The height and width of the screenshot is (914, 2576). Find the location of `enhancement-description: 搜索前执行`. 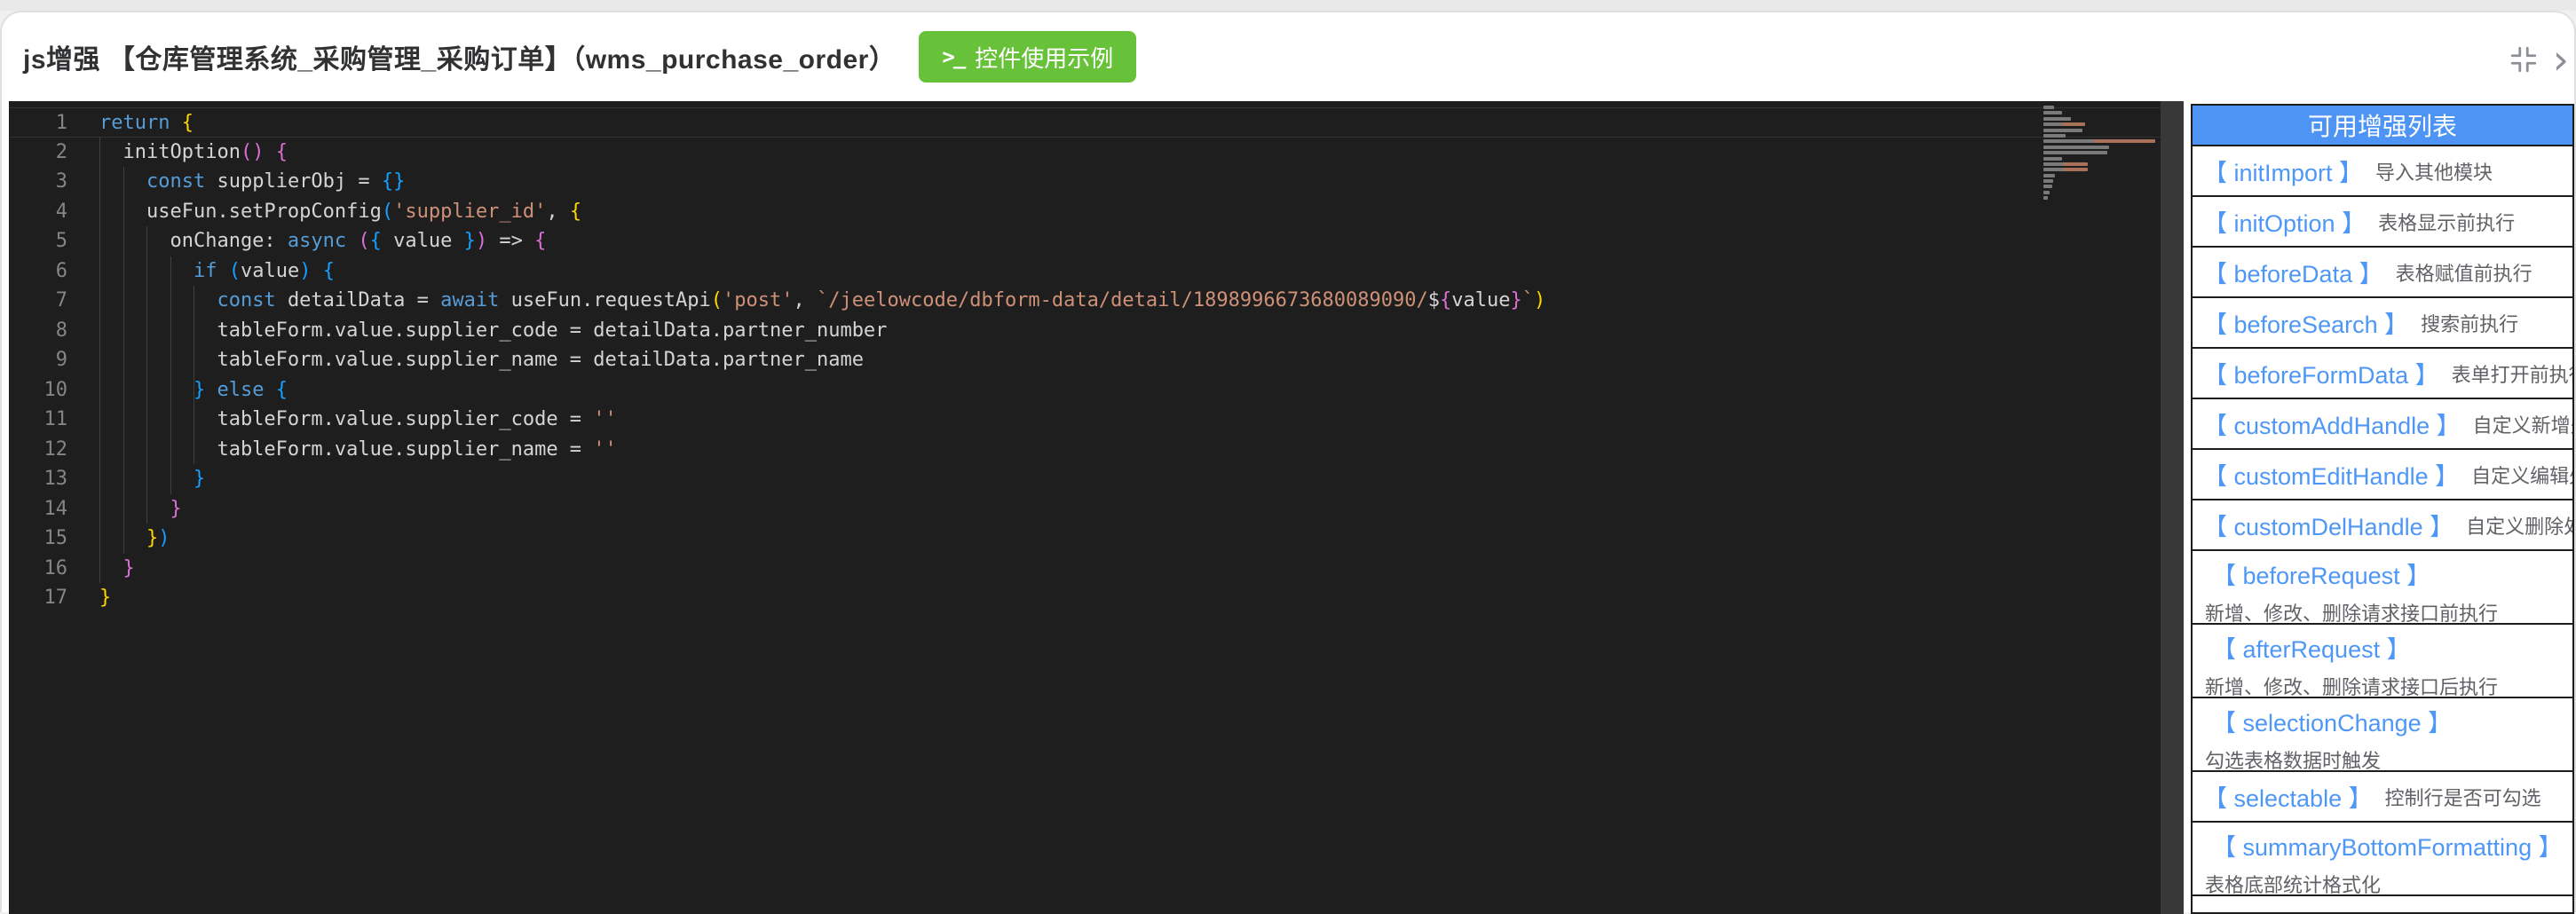

enhancement-description: 搜索前执行 is located at coordinates (2470, 324).